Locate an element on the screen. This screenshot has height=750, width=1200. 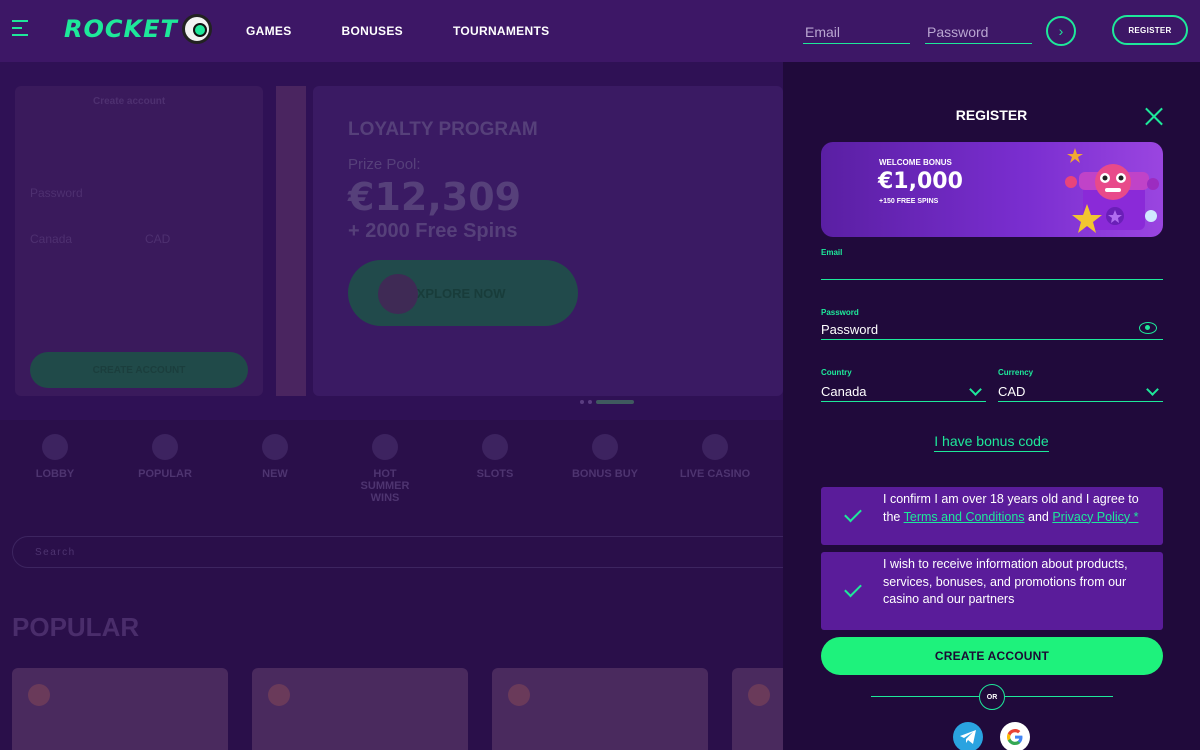
telegram-login-button is located at coordinates (968, 736).